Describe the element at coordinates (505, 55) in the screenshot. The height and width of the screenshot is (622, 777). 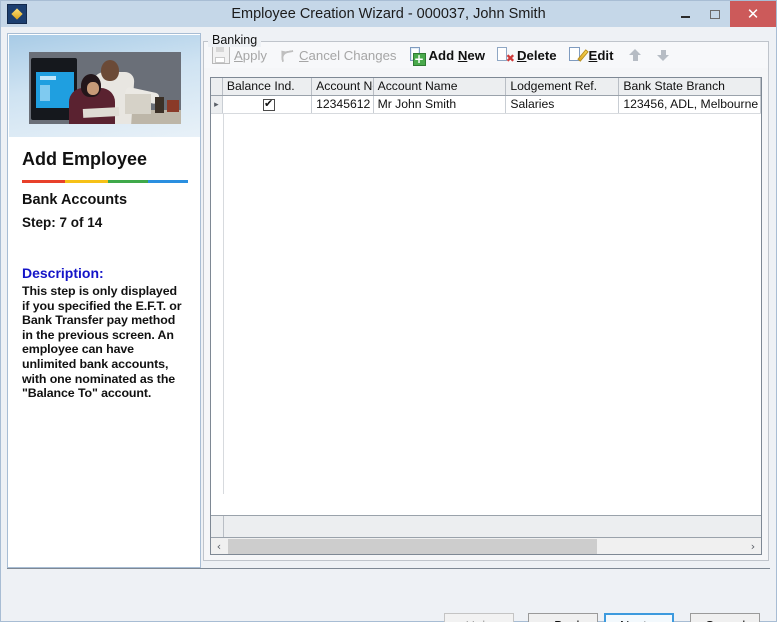
I see `delete-icon` at that location.